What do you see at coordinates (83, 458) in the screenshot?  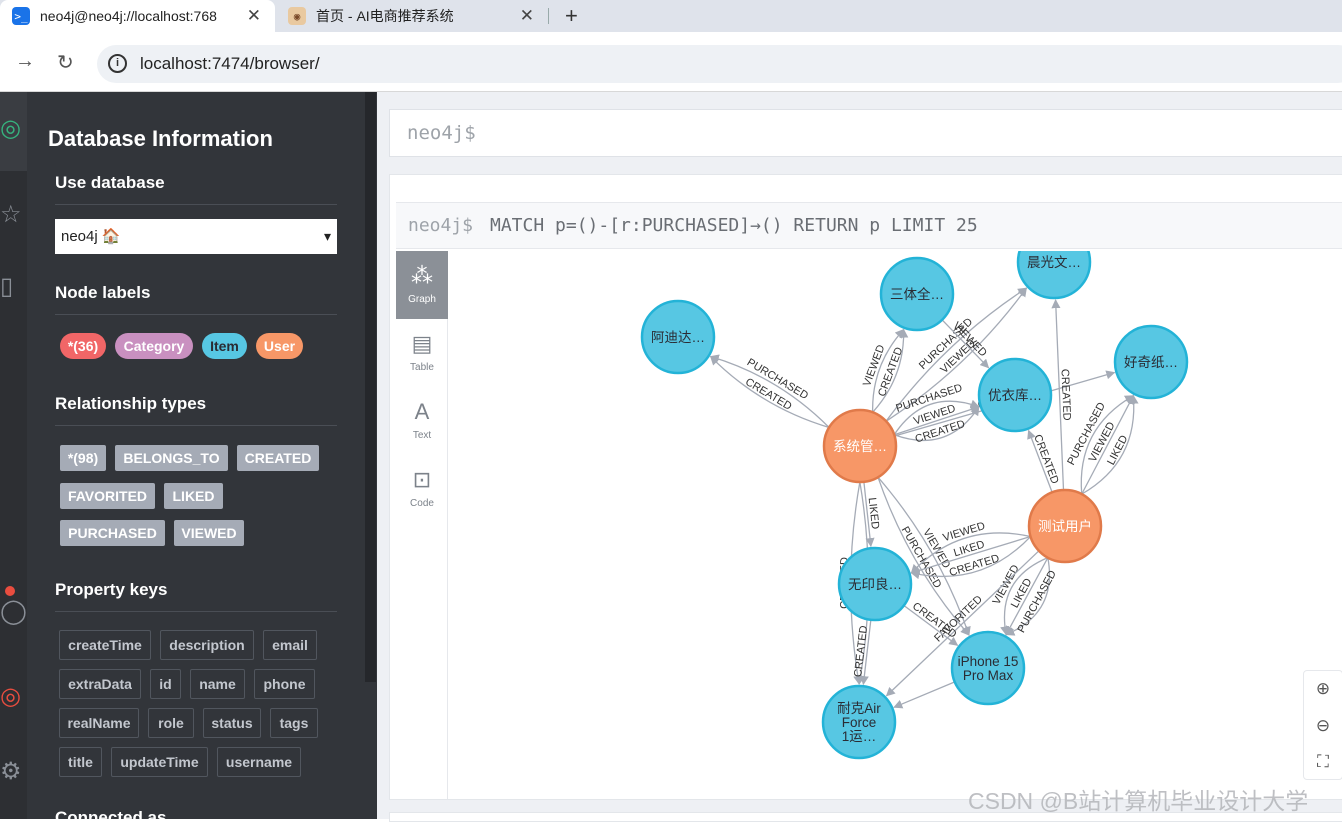 I see `rel-type-all: *(98)` at bounding box center [83, 458].